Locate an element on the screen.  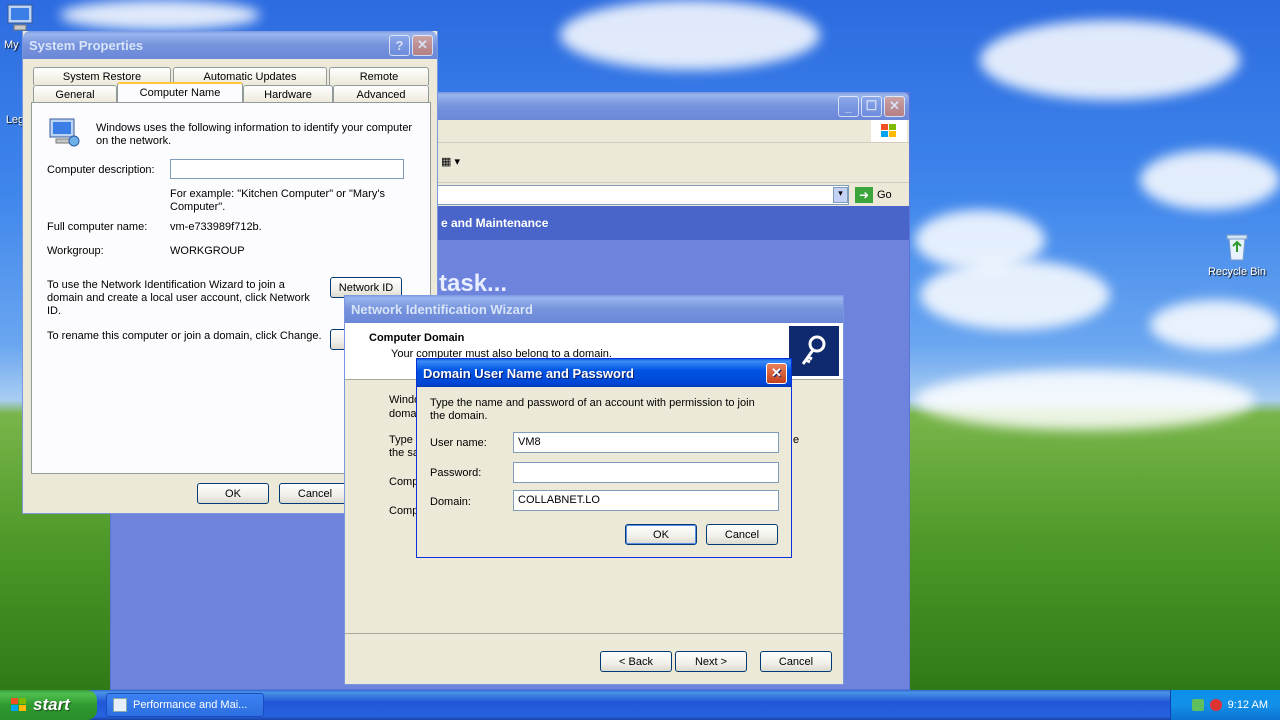
windows-logo-icon is located at coordinates (889, 131).